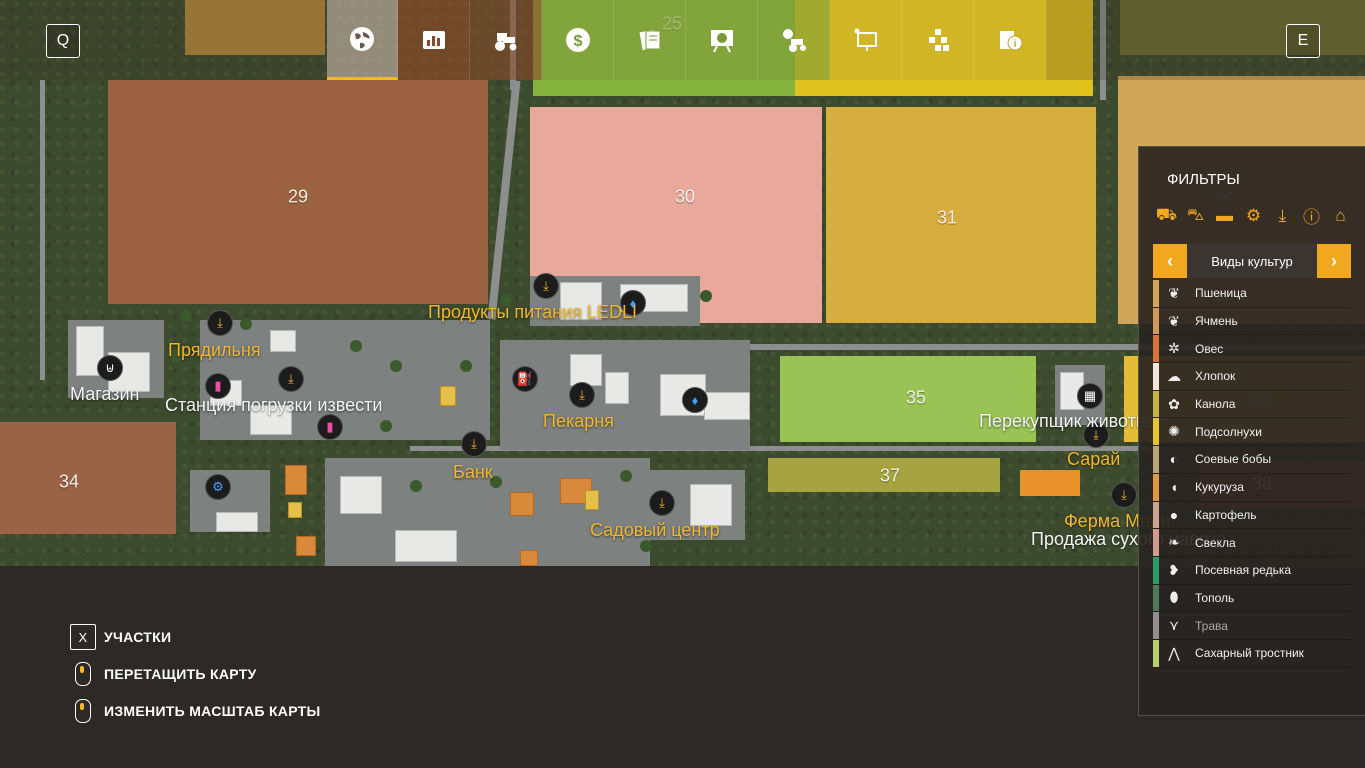  I want to click on crop-name: Овес, so click(1209, 348).